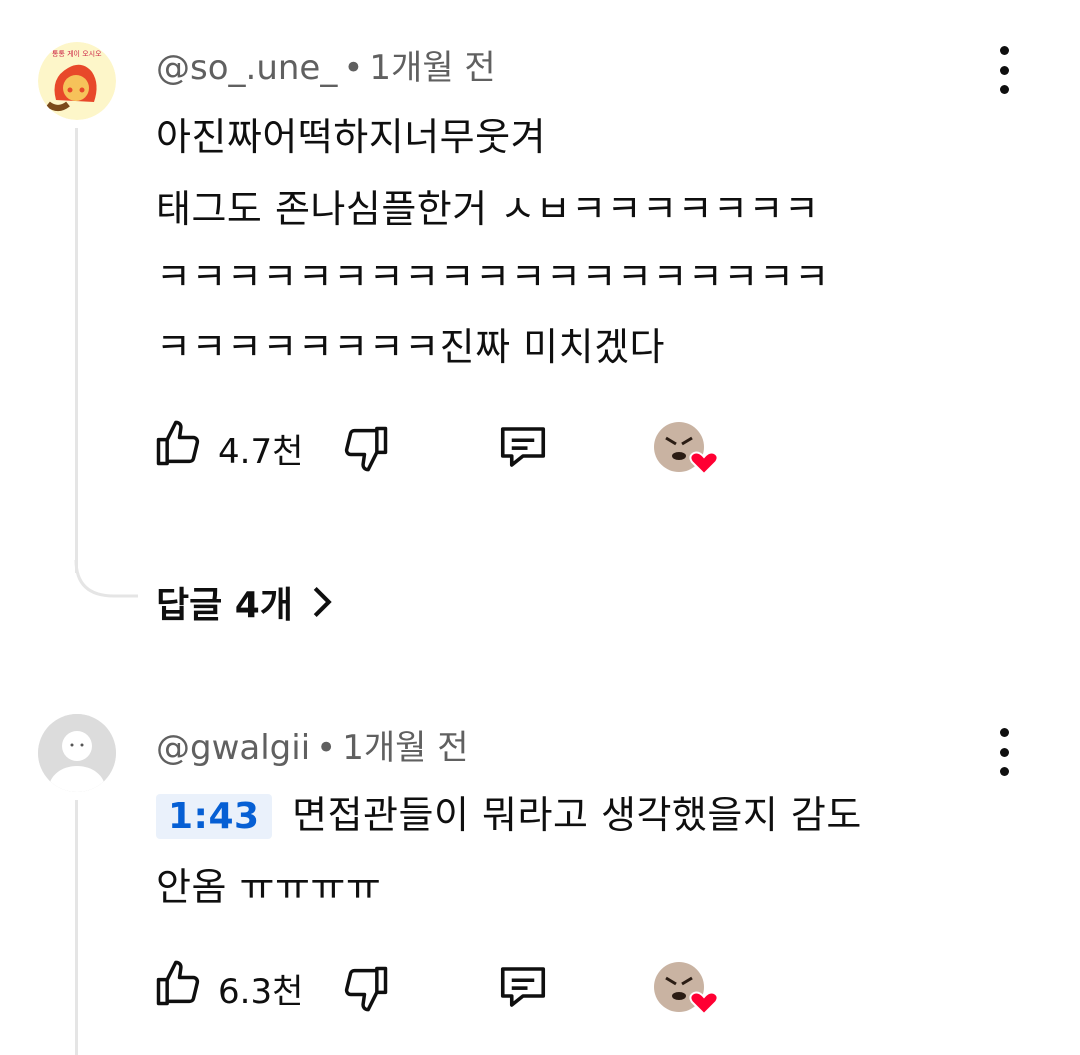  Describe the element at coordinates (312, 744) in the screenshot. I see `comment-meta: @gwalgii • 1개월 전` at that location.